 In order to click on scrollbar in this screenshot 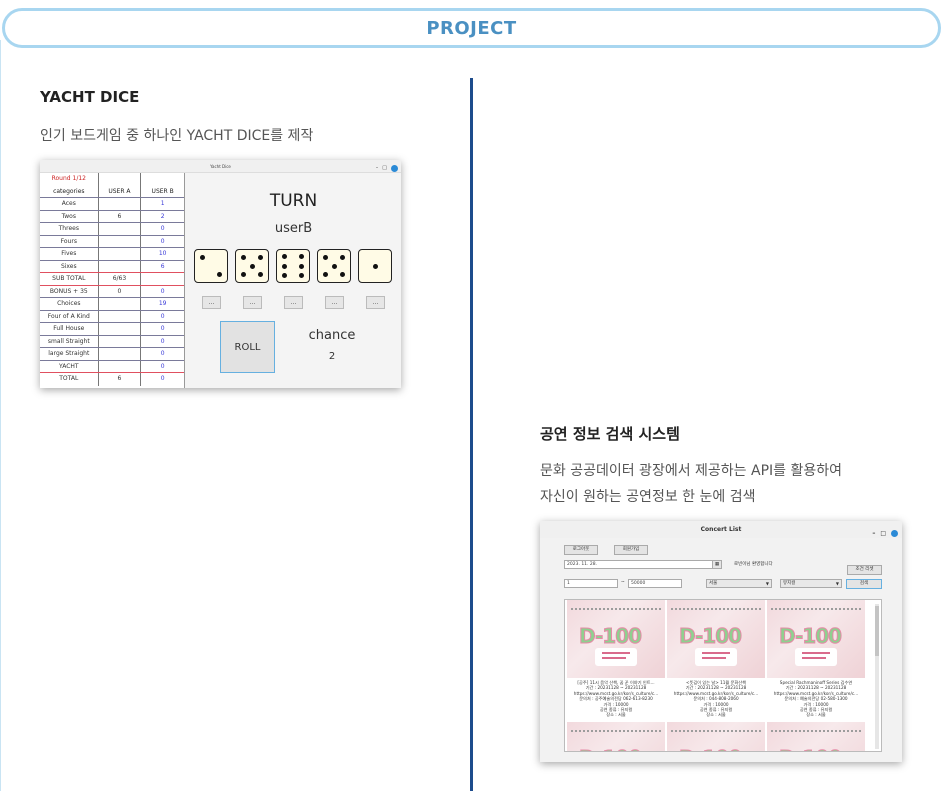, I will do `click(877, 676)`.